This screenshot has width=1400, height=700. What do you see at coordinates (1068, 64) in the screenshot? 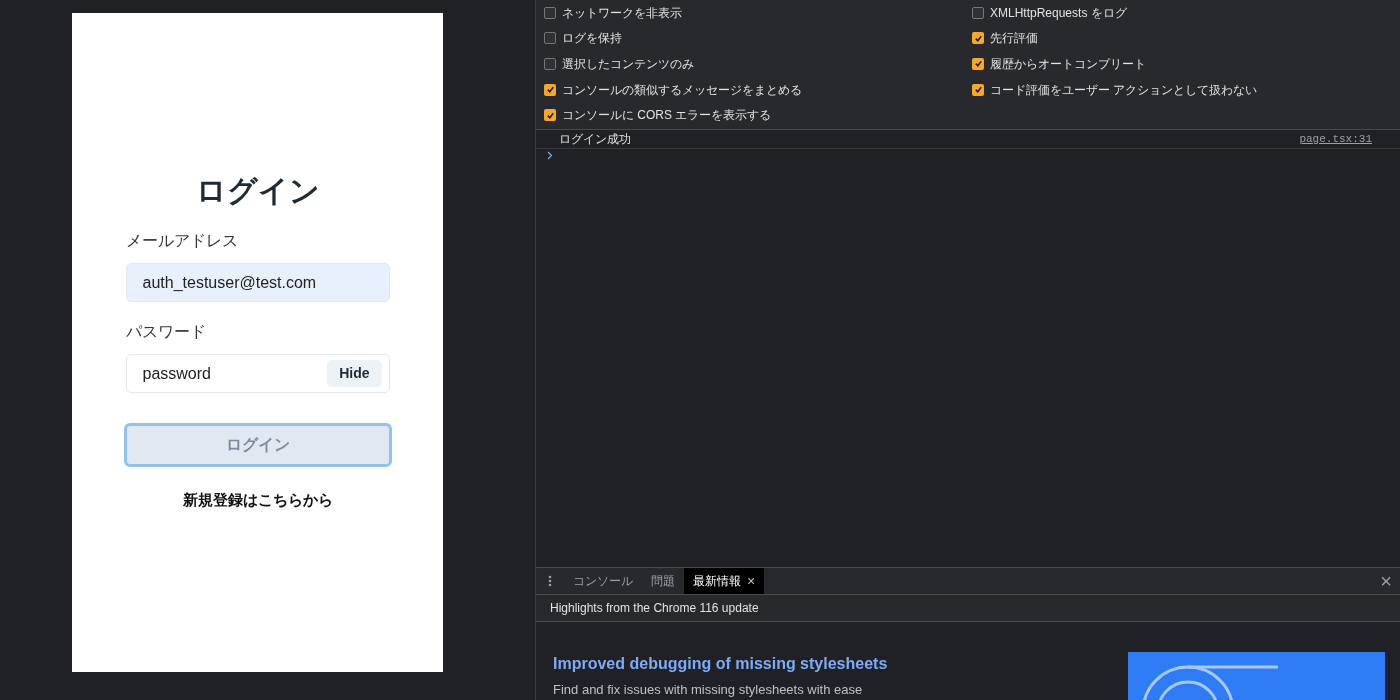
I see `checkbox-label: 履歴からオートコンプリート` at bounding box center [1068, 64].